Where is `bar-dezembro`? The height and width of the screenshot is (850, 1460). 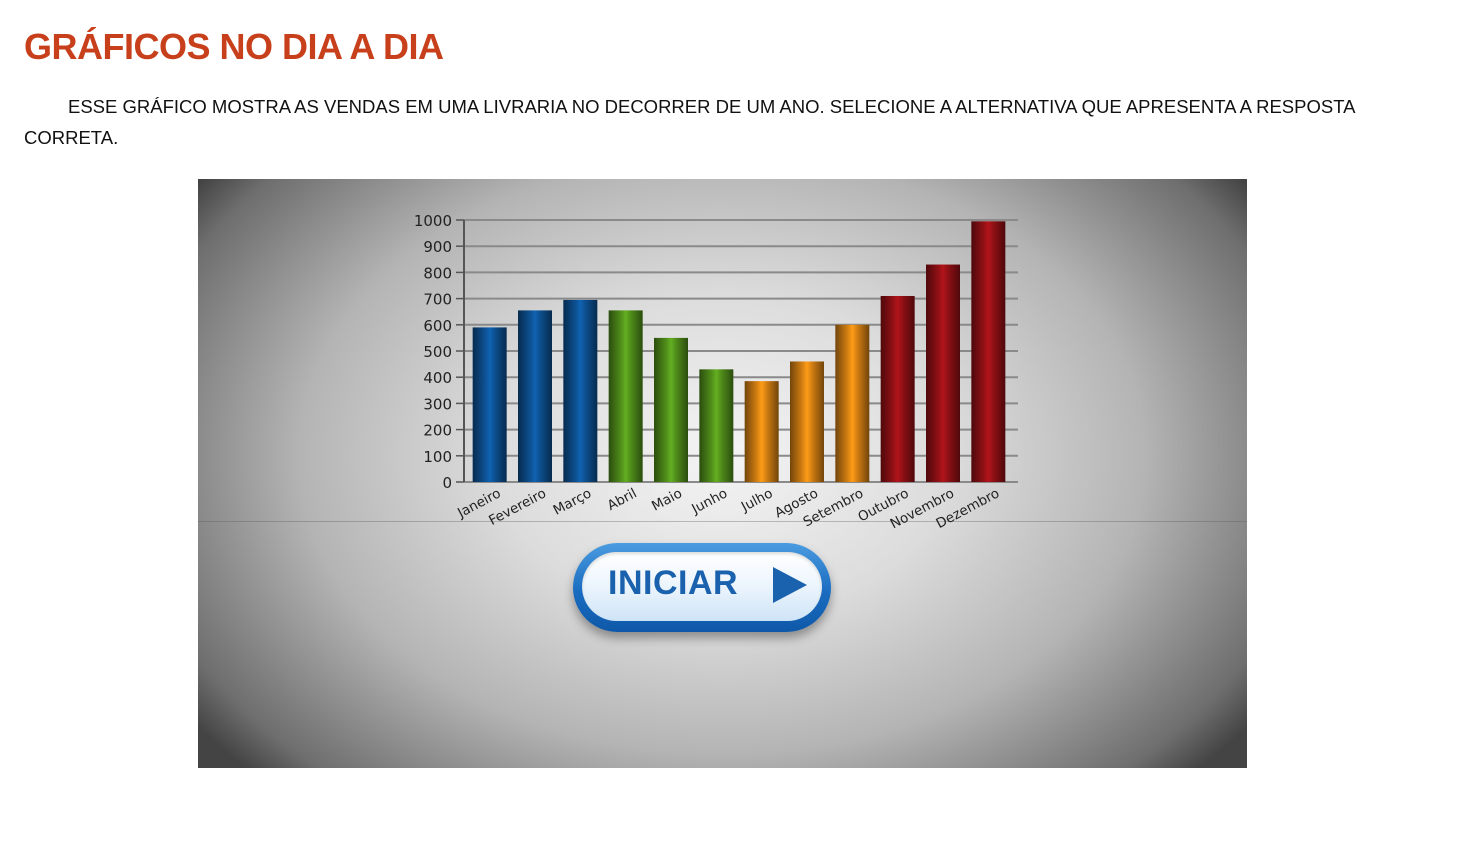
bar-dezembro is located at coordinates (988, 351).